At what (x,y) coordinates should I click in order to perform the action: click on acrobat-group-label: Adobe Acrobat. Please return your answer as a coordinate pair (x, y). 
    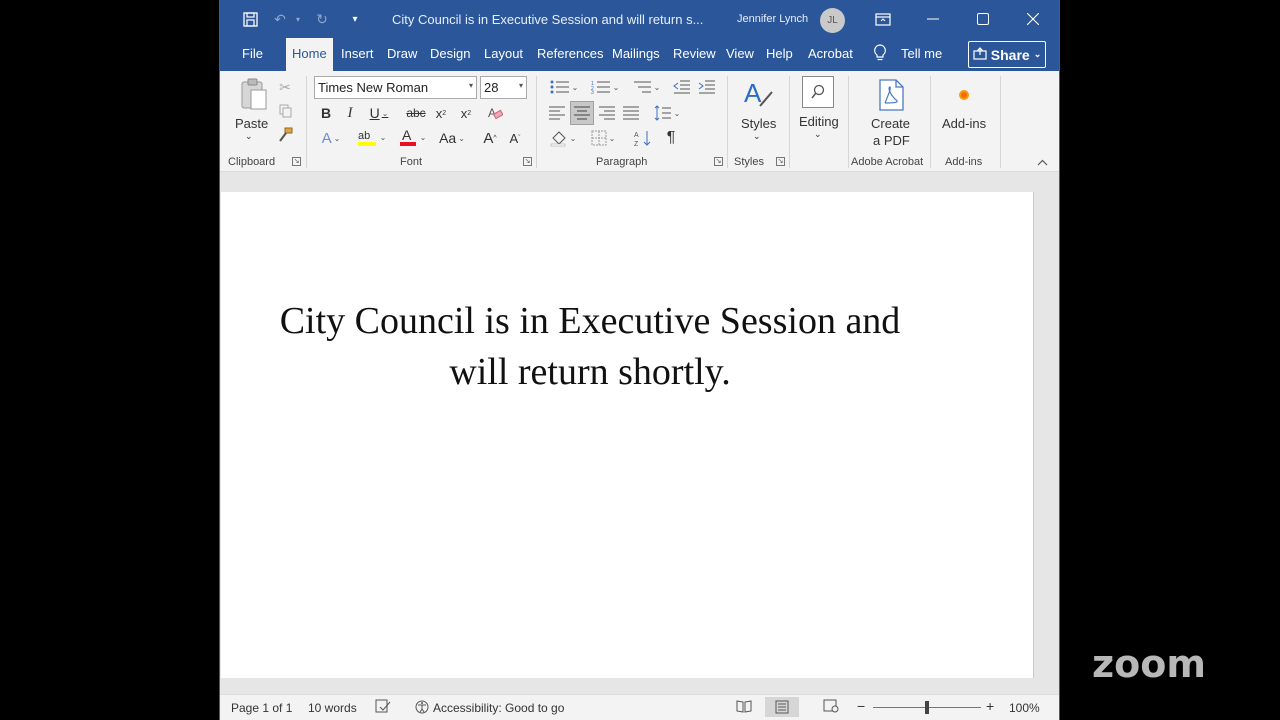
    Looking at the image, I should click on (887, 162).